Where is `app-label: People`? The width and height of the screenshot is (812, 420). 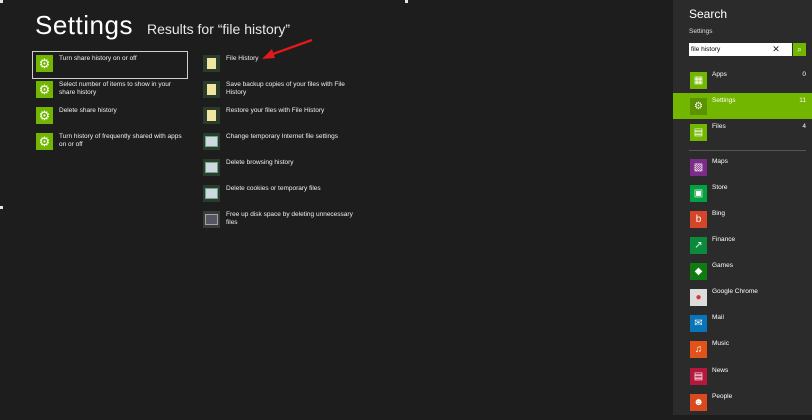
app-label: People is located at coordinates (722, 396).